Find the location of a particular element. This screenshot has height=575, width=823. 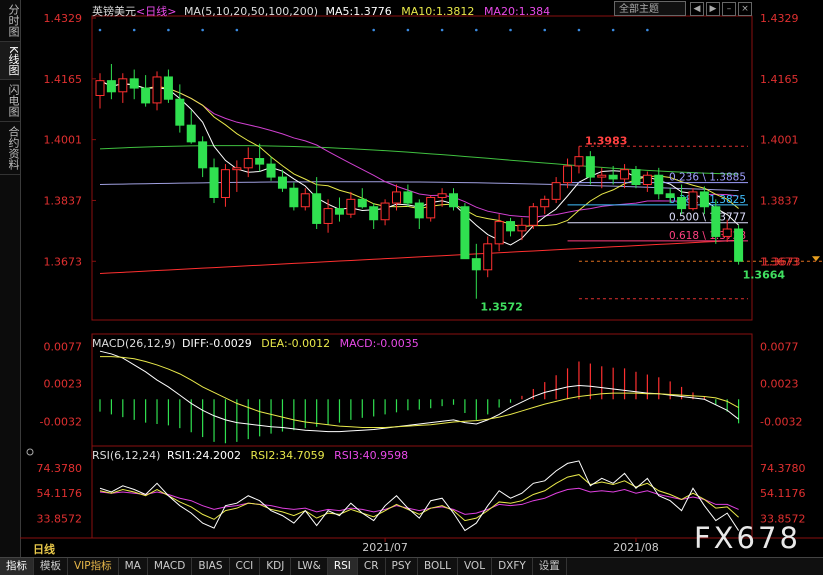

sidebar-tab-0: 分时图 is located at coordinates (10, 21).